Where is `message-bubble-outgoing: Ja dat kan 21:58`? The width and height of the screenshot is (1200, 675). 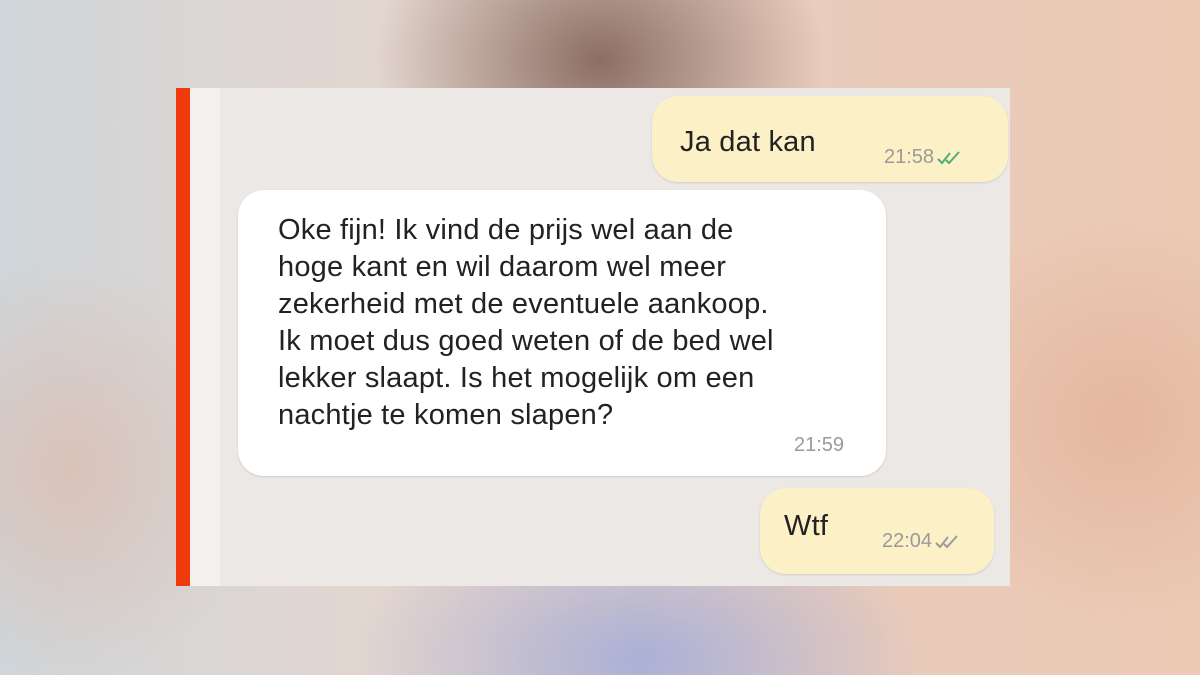 message-bubble-outgoing: Ja dat kan 21:58 is located at coordinates (830, 139).